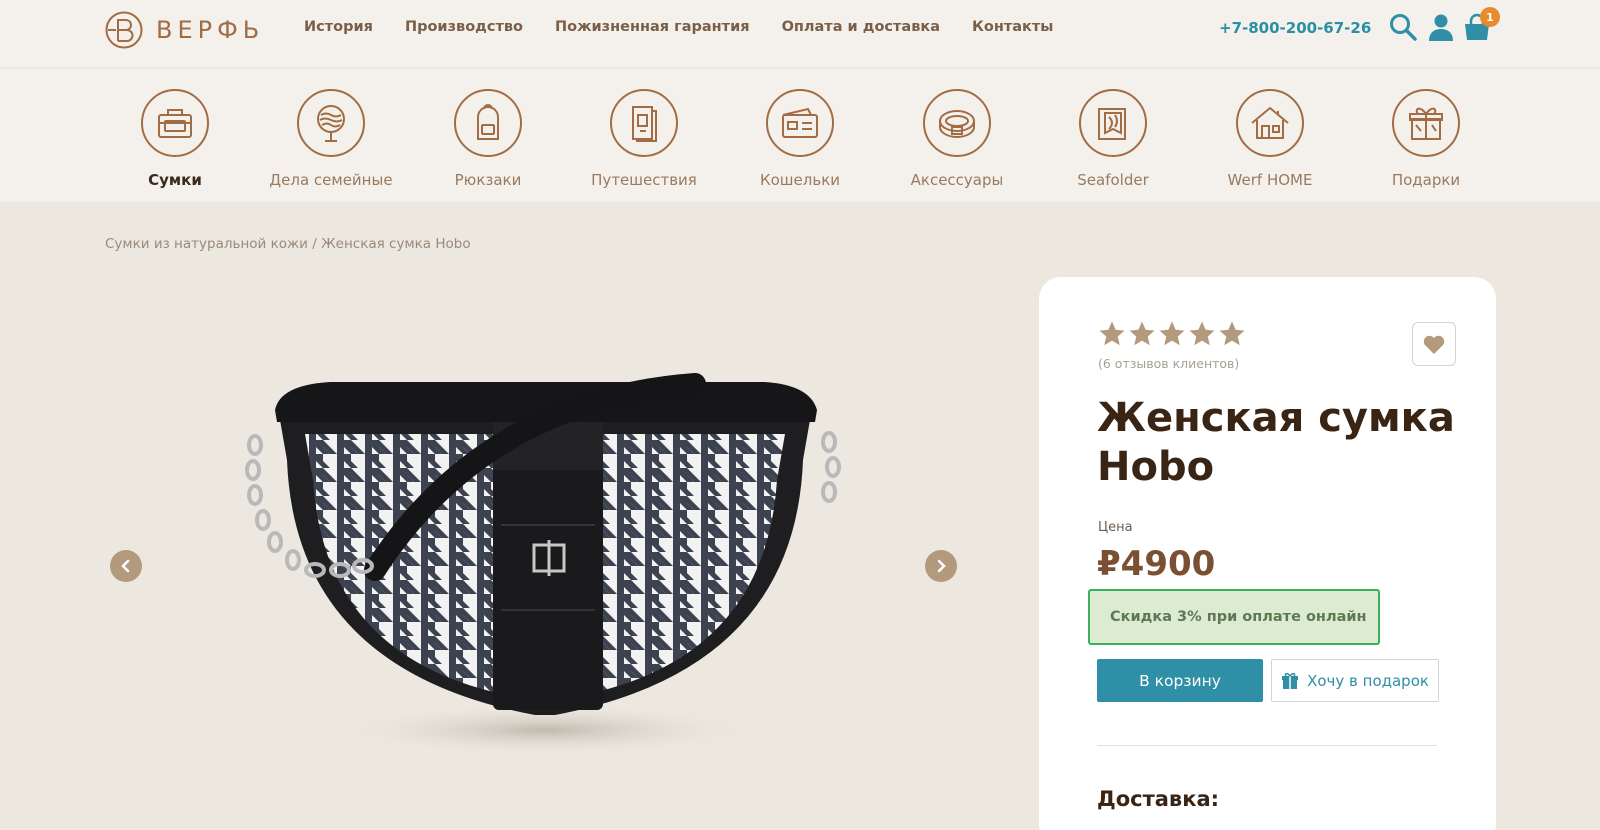  I want to click on backpack-icon, so click(488, 123).